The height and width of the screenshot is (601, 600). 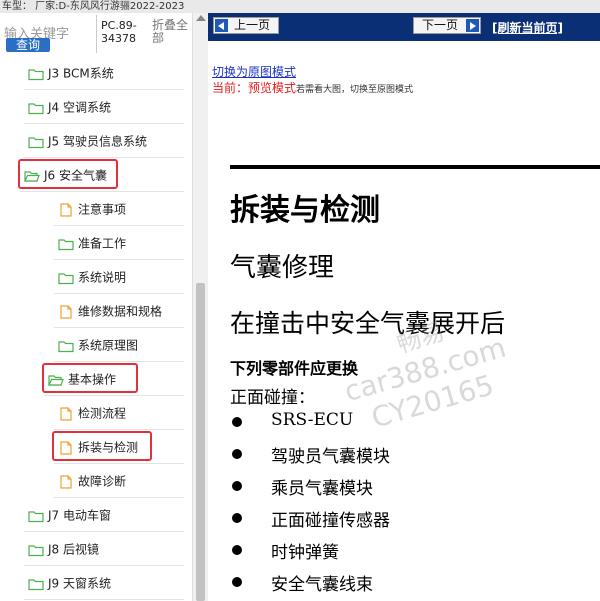 I want to click on part-code-line1: PC.89-, so click(x=119, y=25).